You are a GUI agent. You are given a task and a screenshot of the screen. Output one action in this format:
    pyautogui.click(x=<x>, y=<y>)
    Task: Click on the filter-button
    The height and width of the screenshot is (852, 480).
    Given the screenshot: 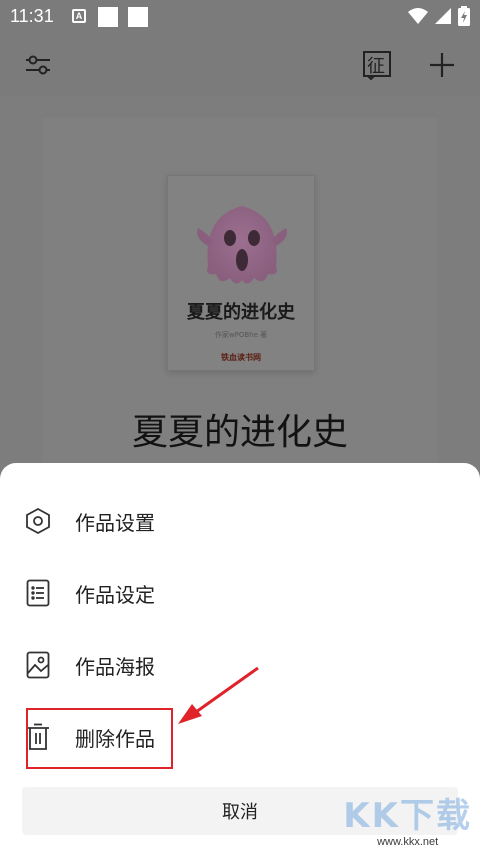 What is the action you would take?
    pyautogui.click(x=38, y=65)
    